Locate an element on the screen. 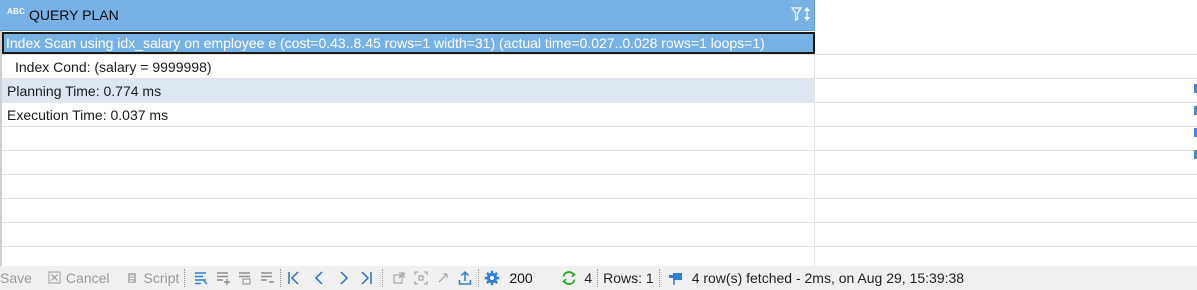 Image resolution: width=1197 pixels, height=290 pixels. add-row-icon is located at coordinates (223, 278).